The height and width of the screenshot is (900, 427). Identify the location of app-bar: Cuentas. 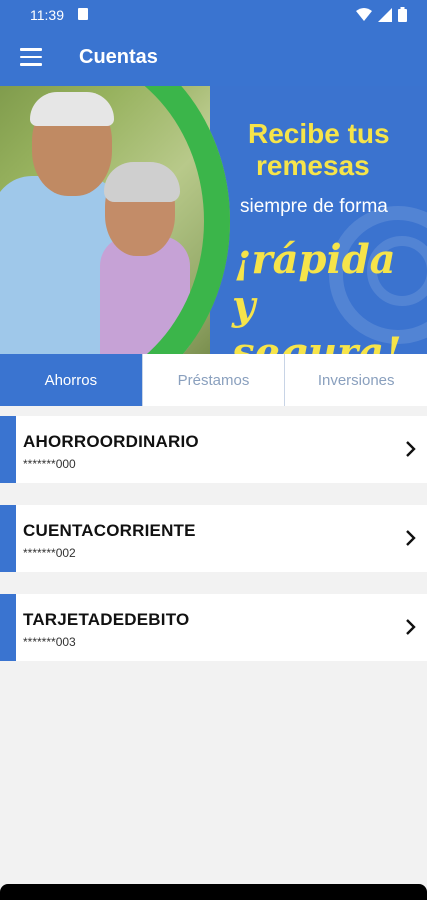
(213, 58).